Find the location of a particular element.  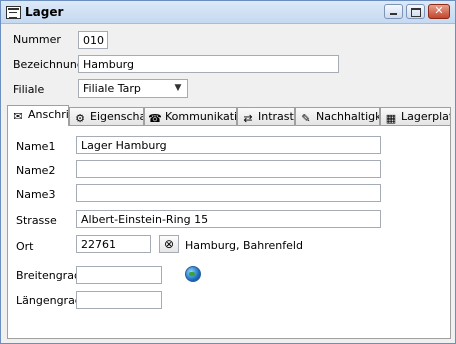

filiale-selected-value: Filiale Tarp is located at coordinates (112, 88).